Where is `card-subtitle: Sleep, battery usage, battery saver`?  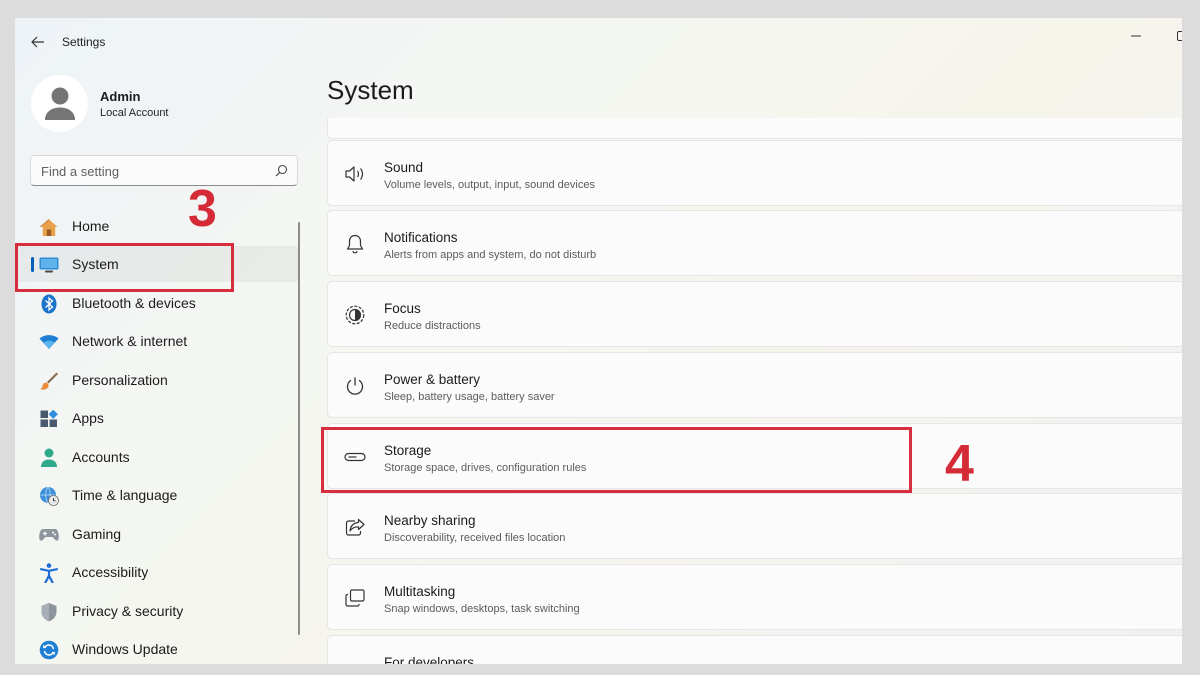
card-subtitle: Sleep, battery usage, battery saver is located at coordinates (469, 397).